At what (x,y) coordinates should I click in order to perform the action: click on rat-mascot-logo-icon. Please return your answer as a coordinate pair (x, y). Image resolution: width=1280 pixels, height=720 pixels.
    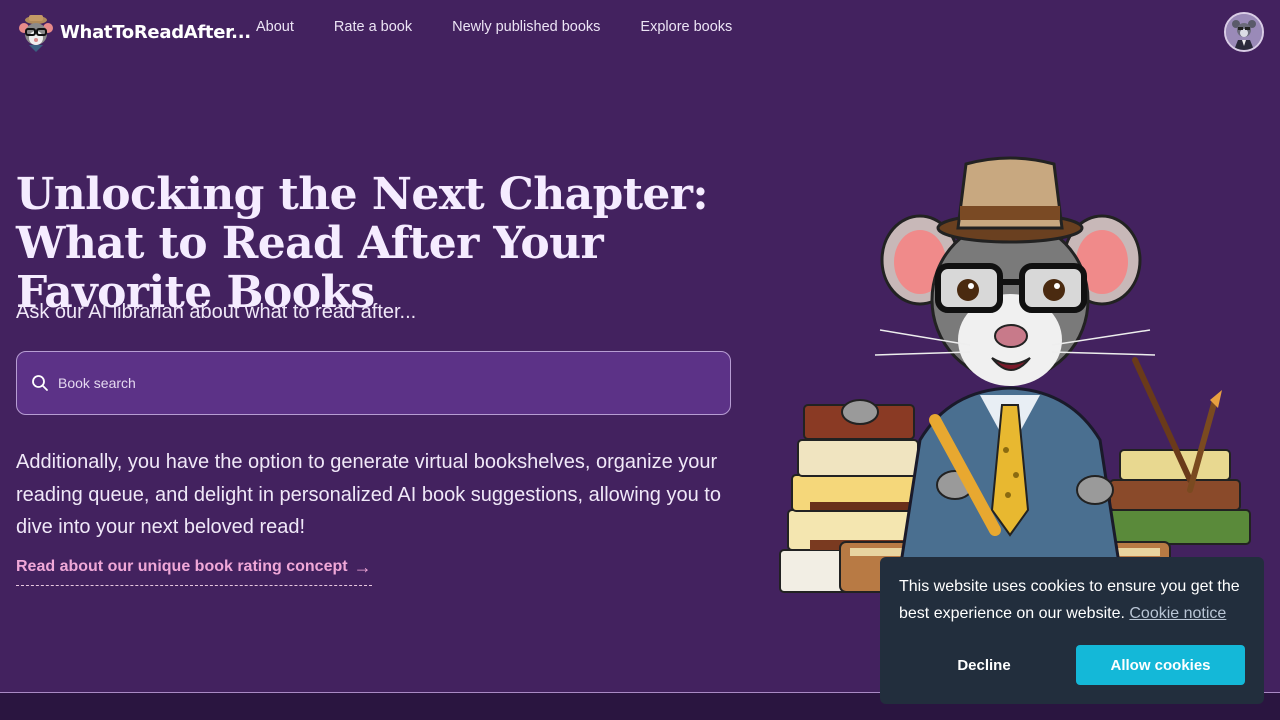
    Looking at the image, I should click on (36, 33).